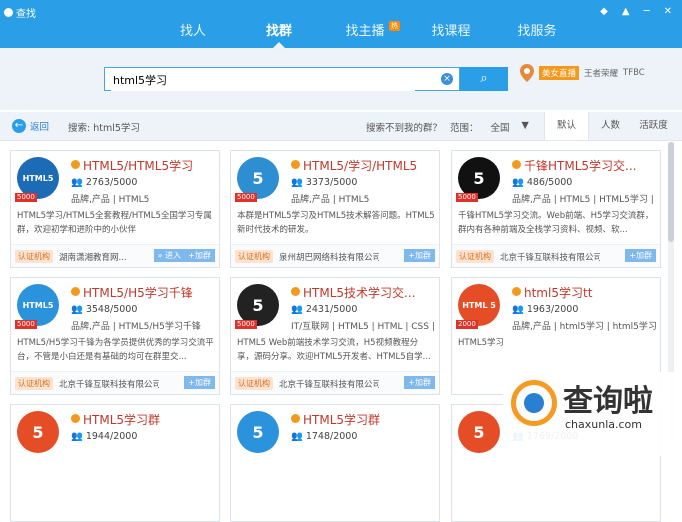 The image size is (682, 522). What do you see at coordinates (110, 200) in the screenshot?
I see `group-tags: 品牌,产品 | HTML5` at bounding box center [110, 200].